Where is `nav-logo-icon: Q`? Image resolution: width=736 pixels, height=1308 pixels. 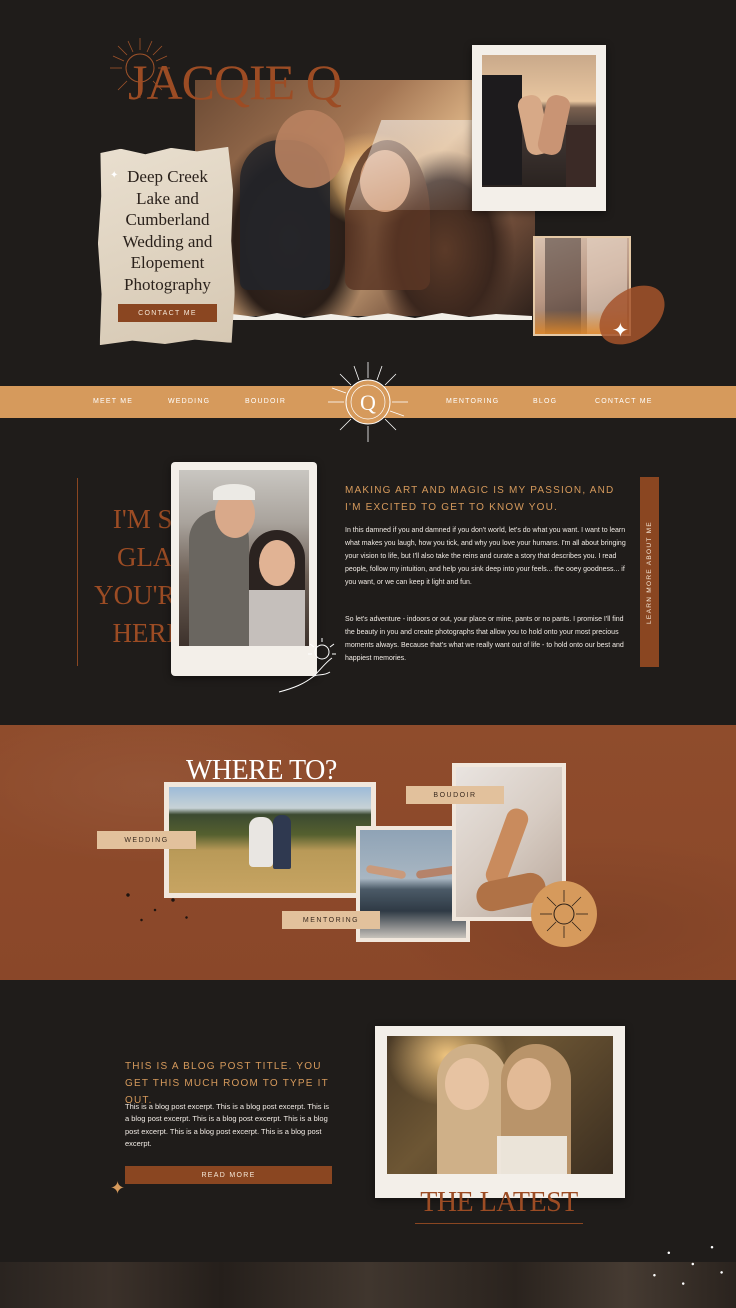 nav-logo-icon: Q is located at coordinates (368, 402).